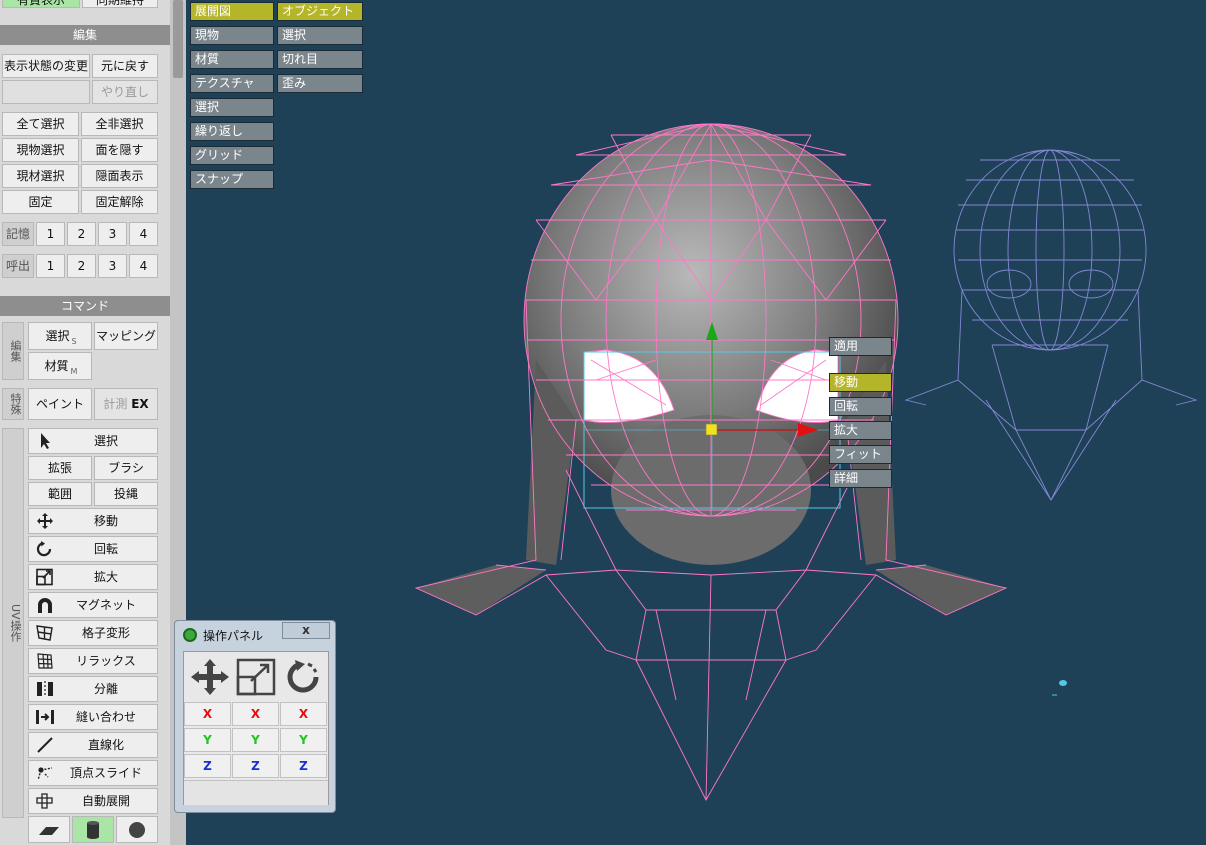  Describe the element at coordinates (232, 131) in the screenshot. I see `tab-repeat: 繰り返し` at that location.